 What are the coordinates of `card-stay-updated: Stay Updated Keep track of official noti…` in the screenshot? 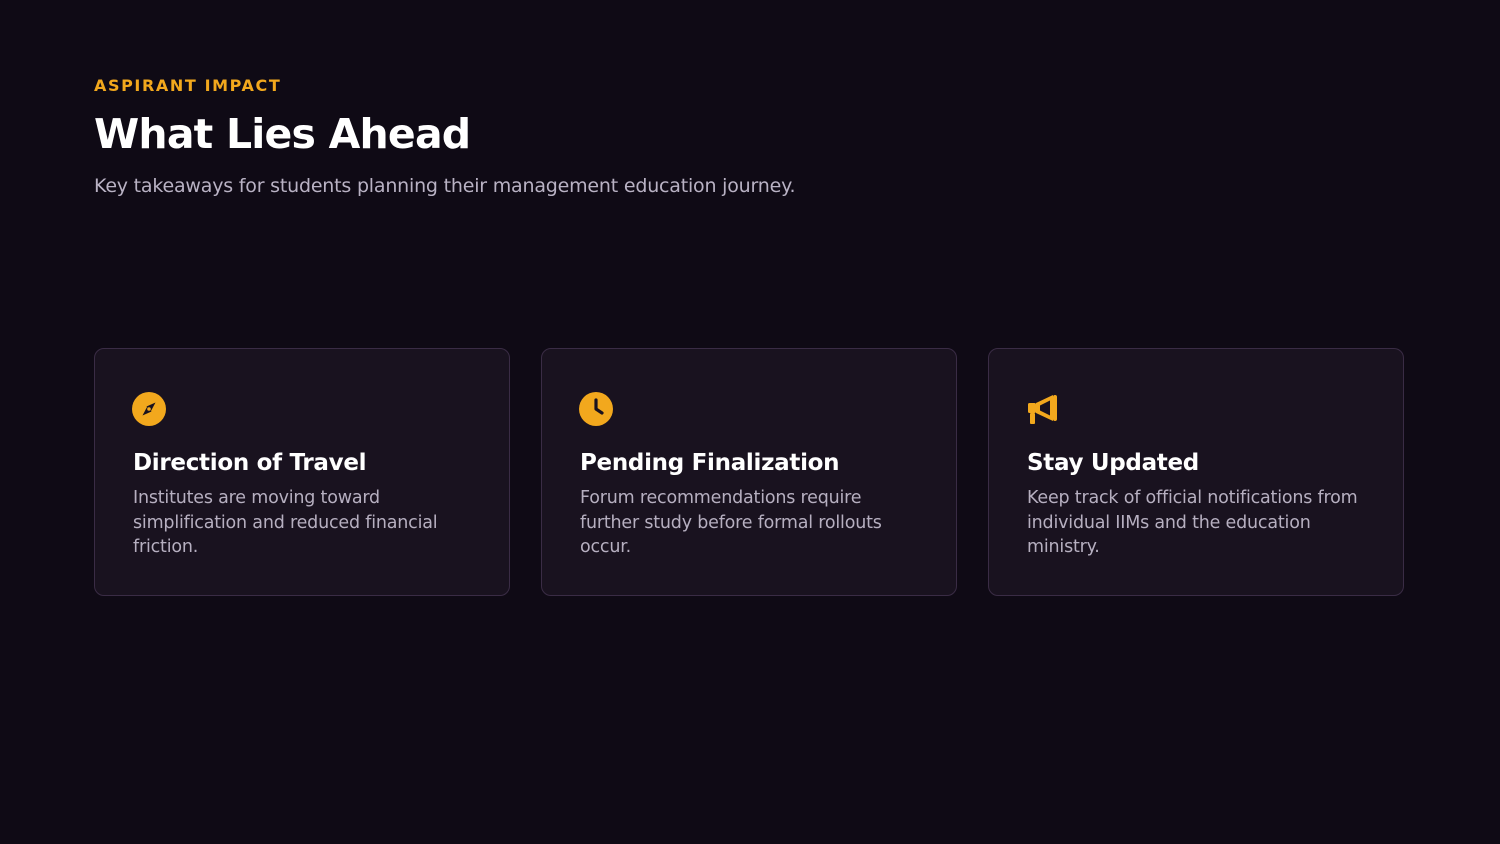 It's located at (1196, 472).